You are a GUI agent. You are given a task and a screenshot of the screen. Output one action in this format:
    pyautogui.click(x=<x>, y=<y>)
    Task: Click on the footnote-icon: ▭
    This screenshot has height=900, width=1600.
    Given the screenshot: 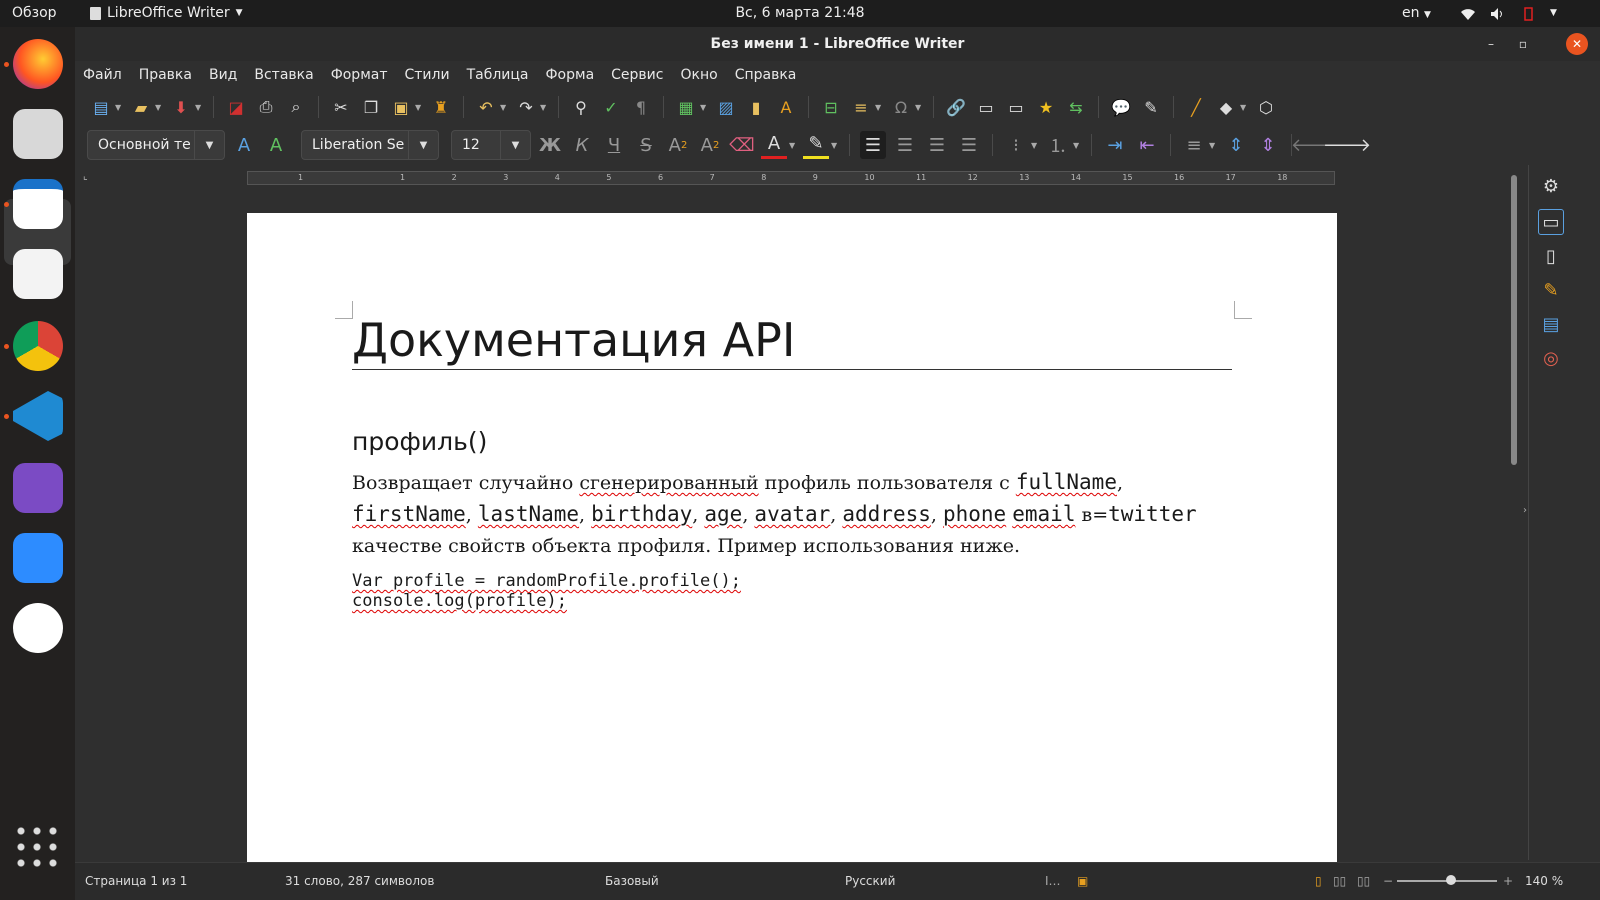 What is the action you would take?
    pyautogui.click(x=986, y=107)
    